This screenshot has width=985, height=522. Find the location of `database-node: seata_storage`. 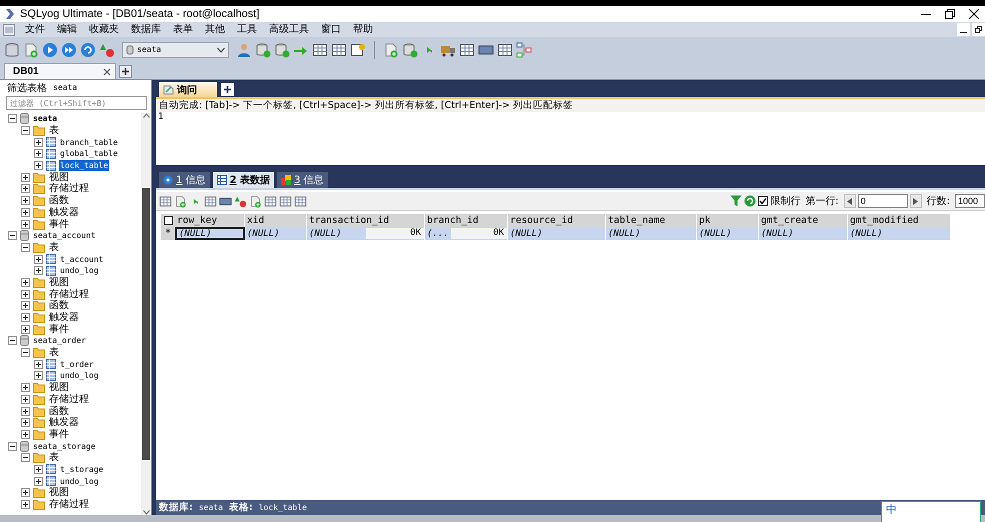

database-node: seata_storage is located at coordinates (64, 446).